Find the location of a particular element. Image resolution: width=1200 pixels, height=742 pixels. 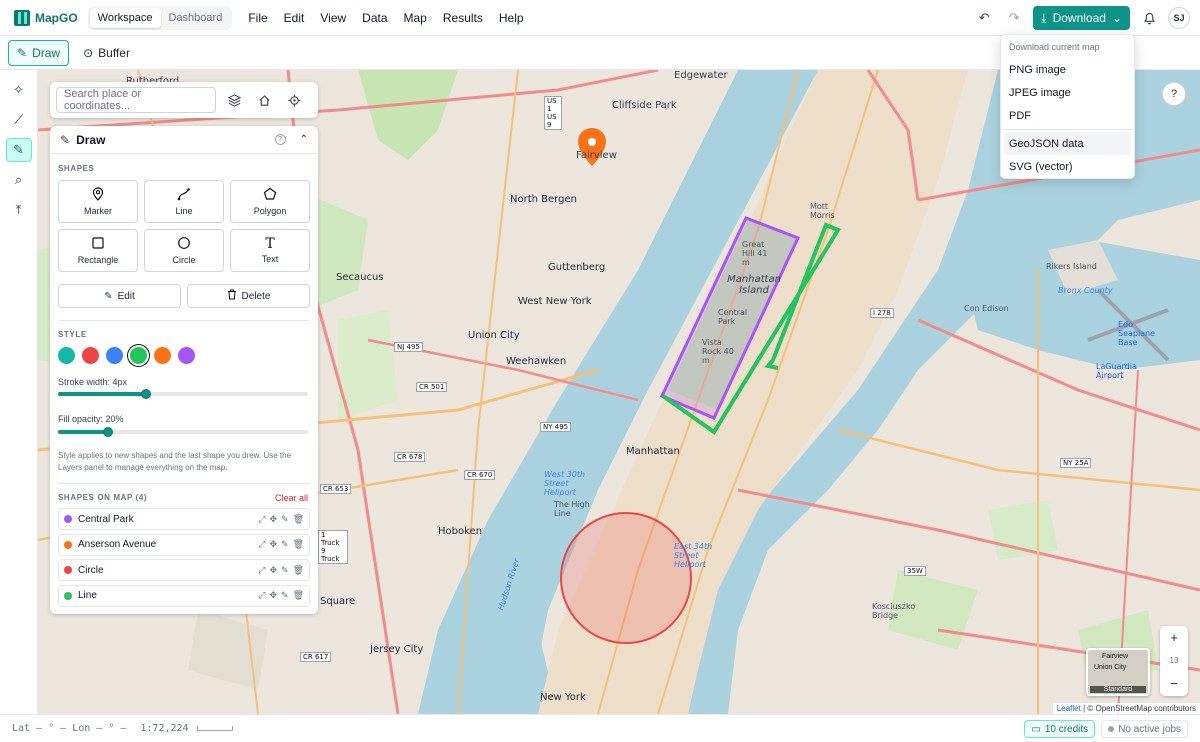

stroke-width-slider is located at coordinates (183, 394).